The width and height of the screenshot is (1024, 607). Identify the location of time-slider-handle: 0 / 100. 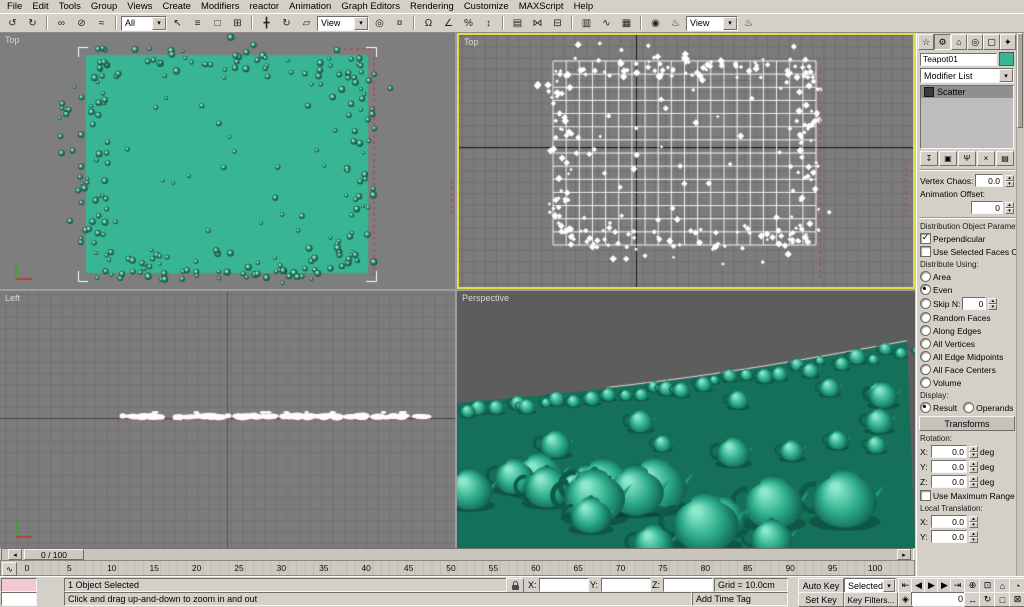
(54, 554).